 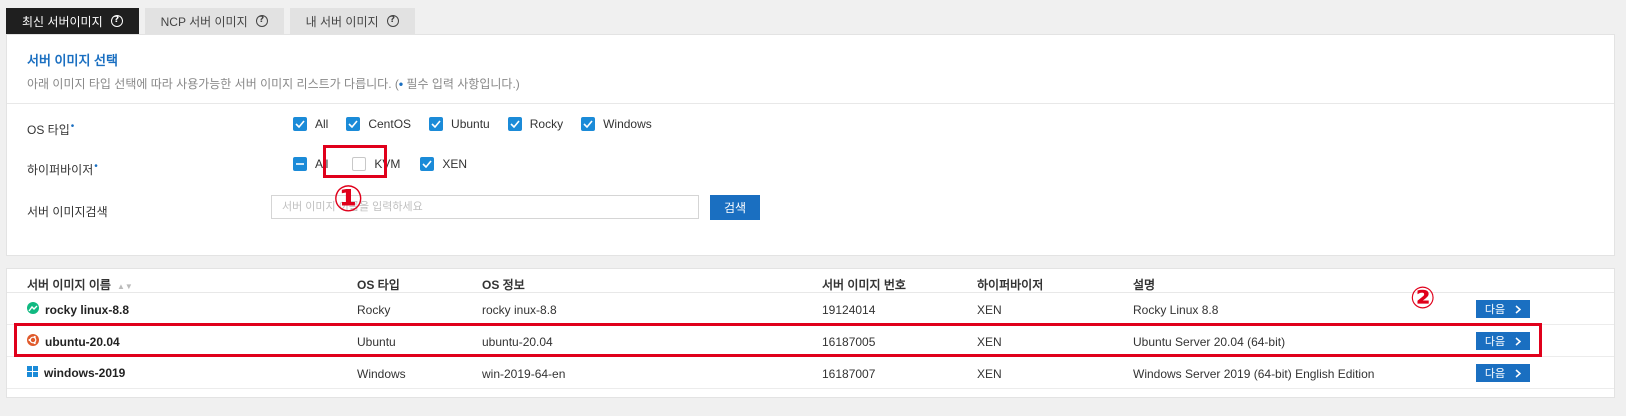 What do you see at coordinates (348, 199) in the screenshot?
I see `annotation-number-1: ①` at bounding box center [348, 199].